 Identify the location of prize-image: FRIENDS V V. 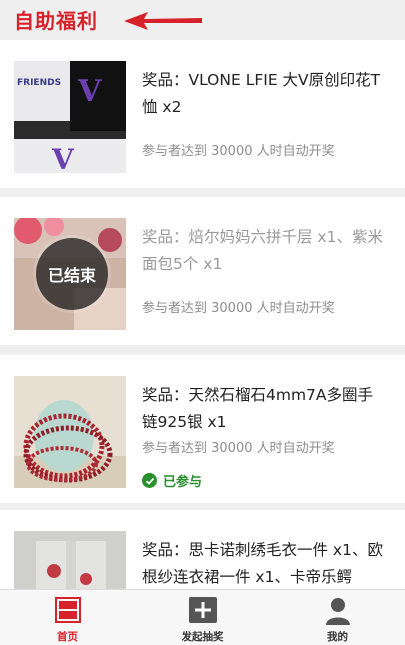
(70, 117).